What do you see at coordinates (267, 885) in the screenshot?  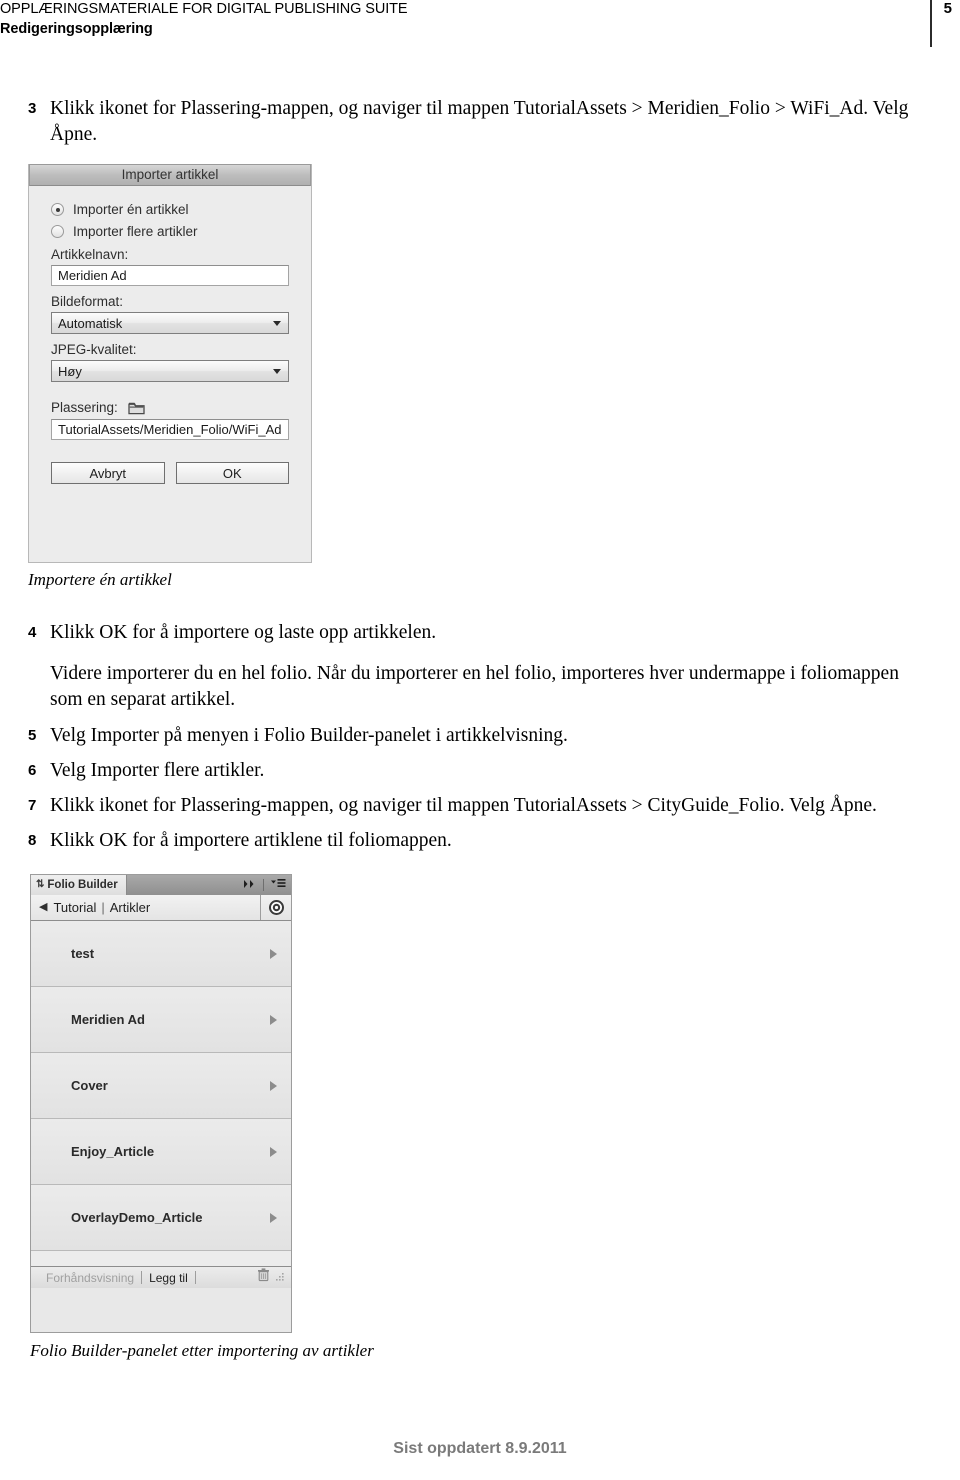 I see `panel-tabbar-controls` at bounding box center [267, 885].